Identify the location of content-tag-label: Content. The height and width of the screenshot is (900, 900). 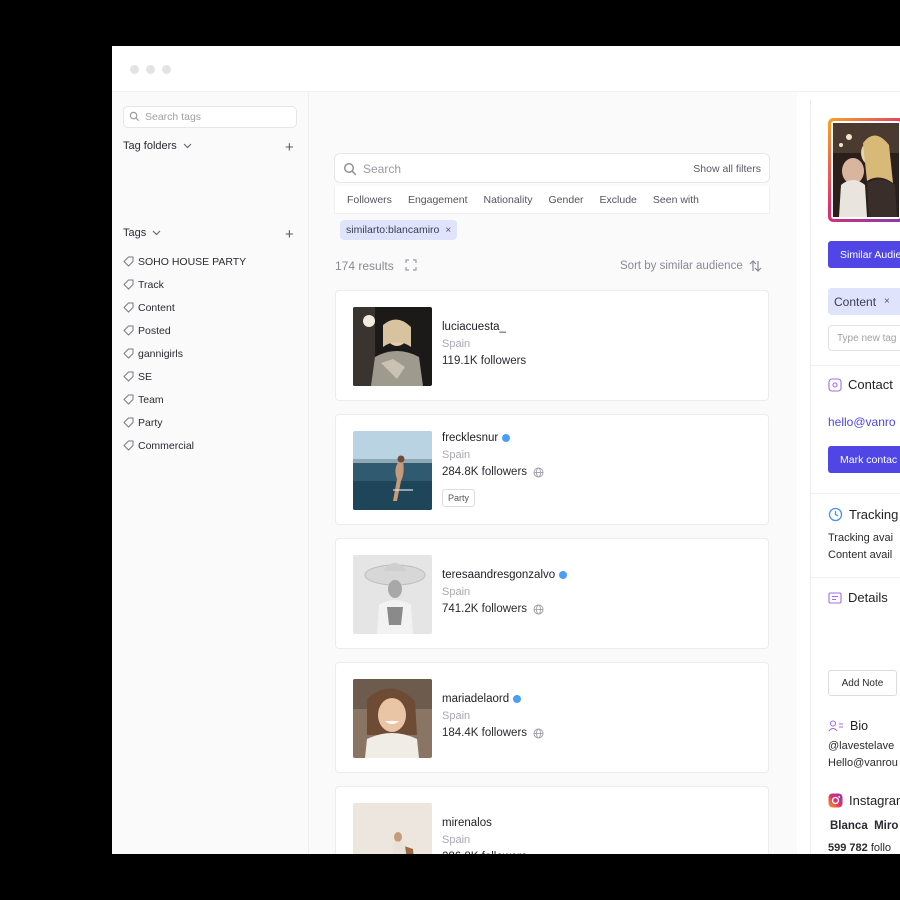
(855, 301).